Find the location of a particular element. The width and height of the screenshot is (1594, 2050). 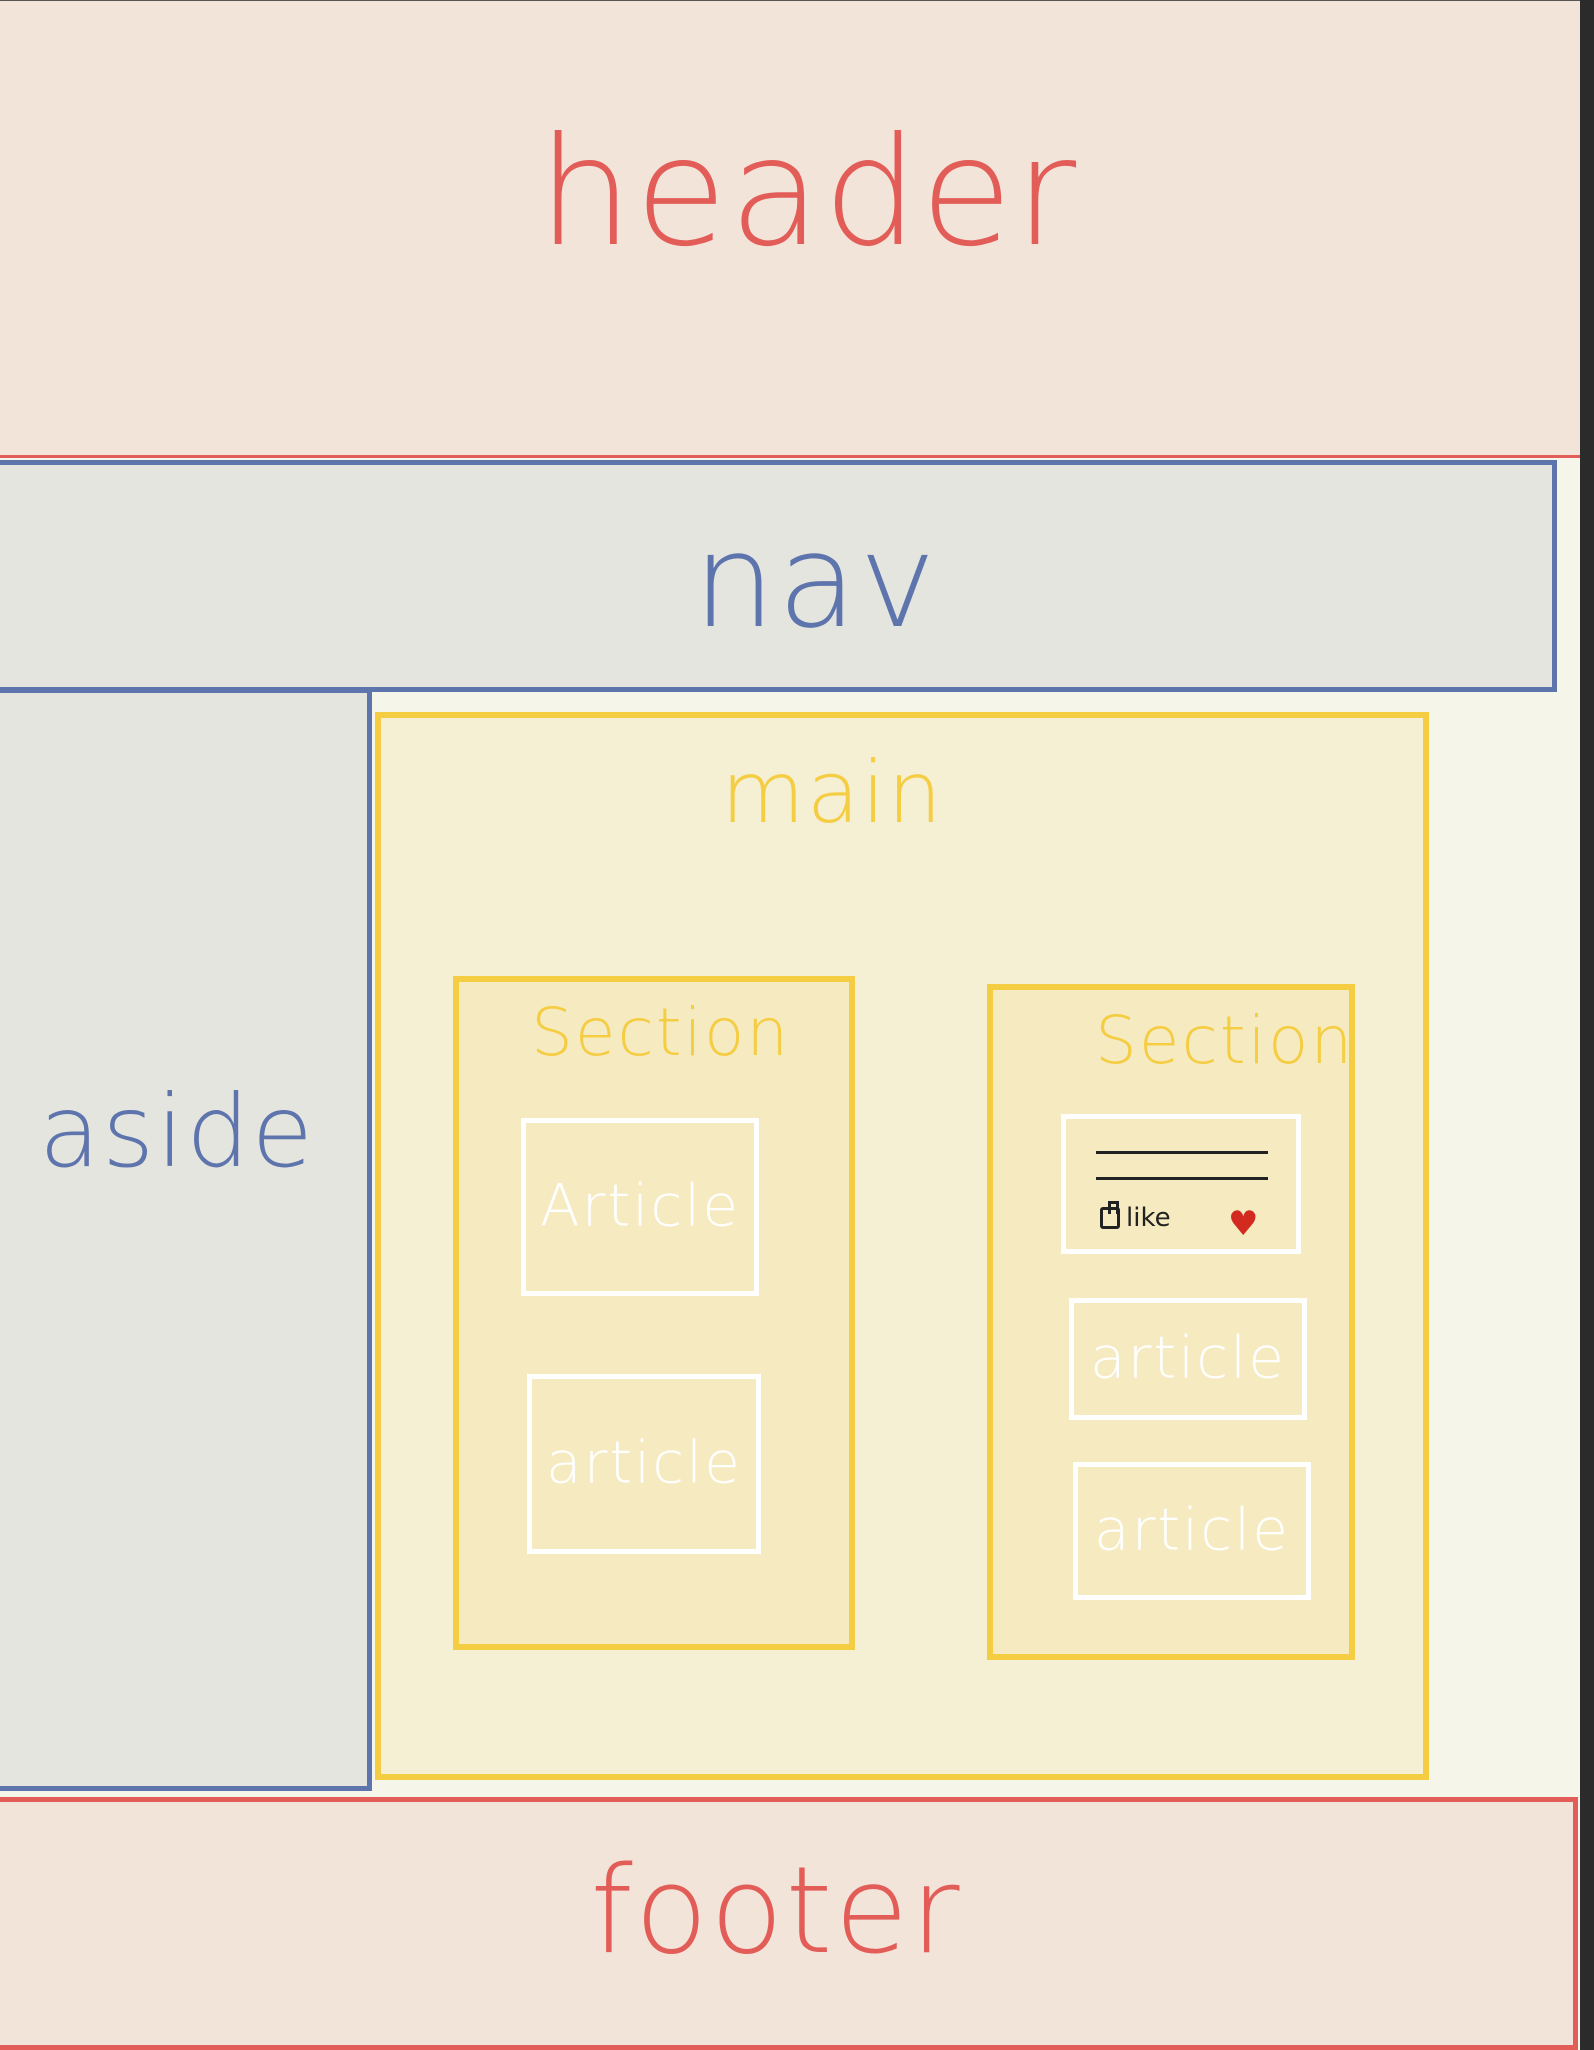

nav-region: nav is located at coordinates (778, 576).